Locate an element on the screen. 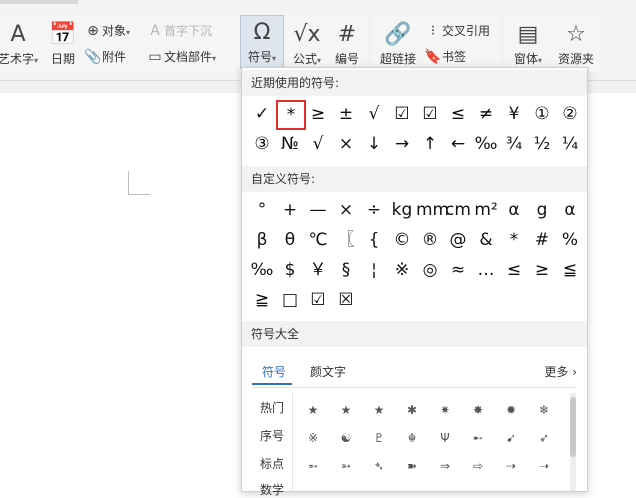  library-symbol-cell: ✱ is located at coordinates (412, 410).